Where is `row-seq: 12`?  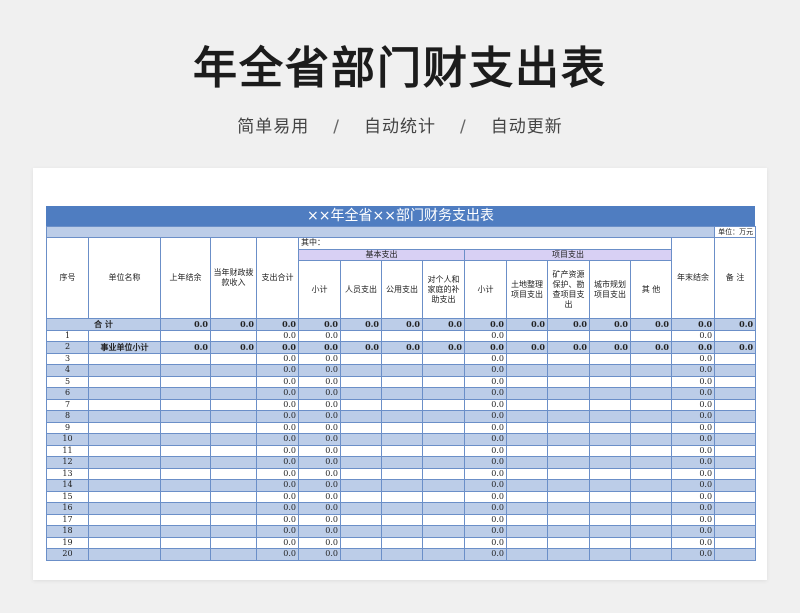
row-seq: 12 is located at coordinates (67, 462).